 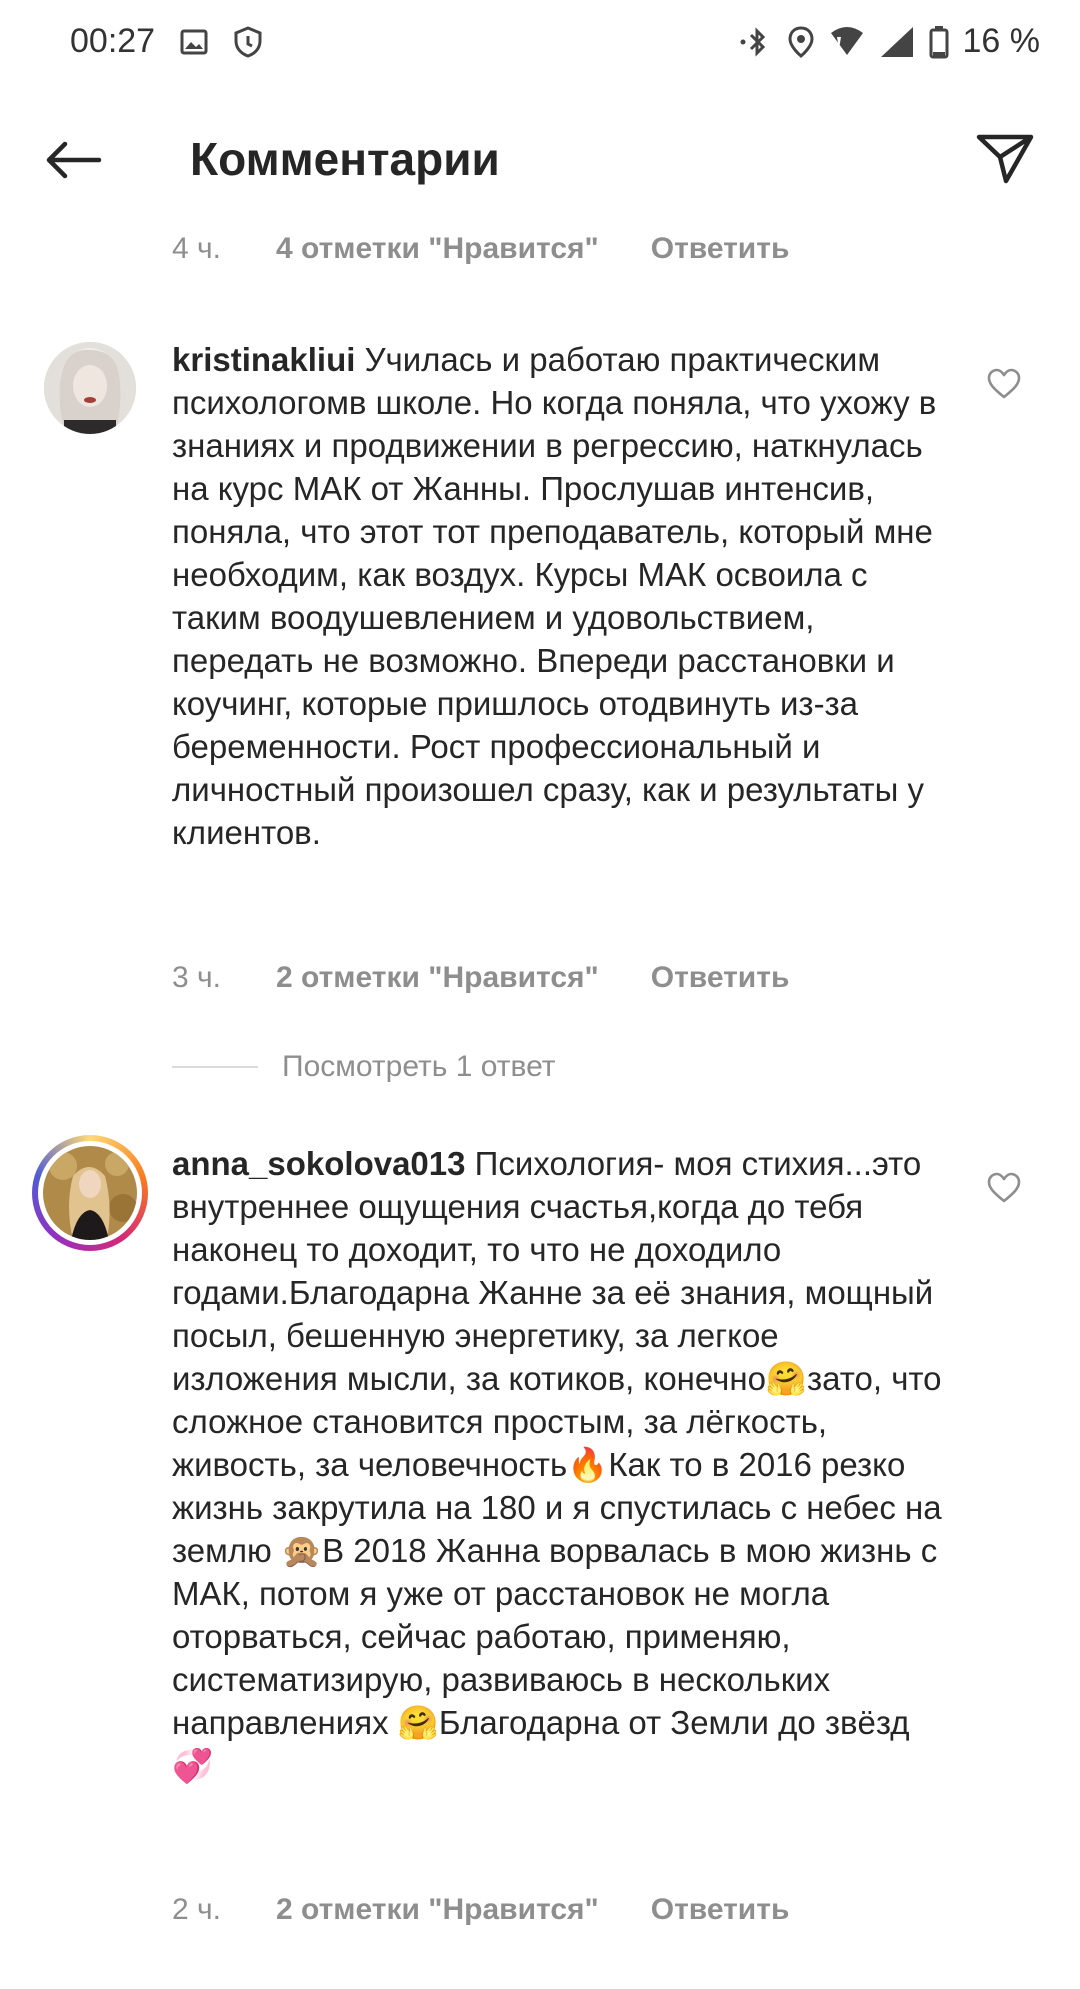 I want to click on app-header: Комментарии, so click(x=540, y=160).